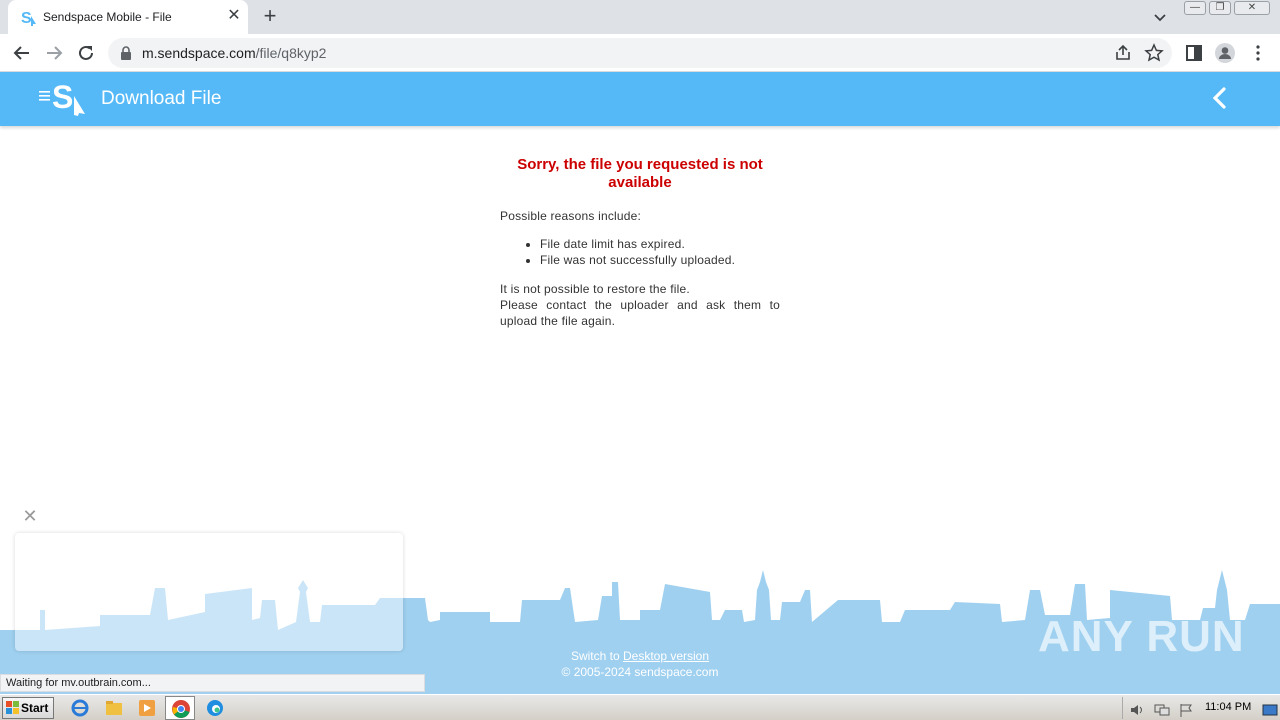 The image size is (1280, 720). I want to click on start-label: Start, so click(35, 708).